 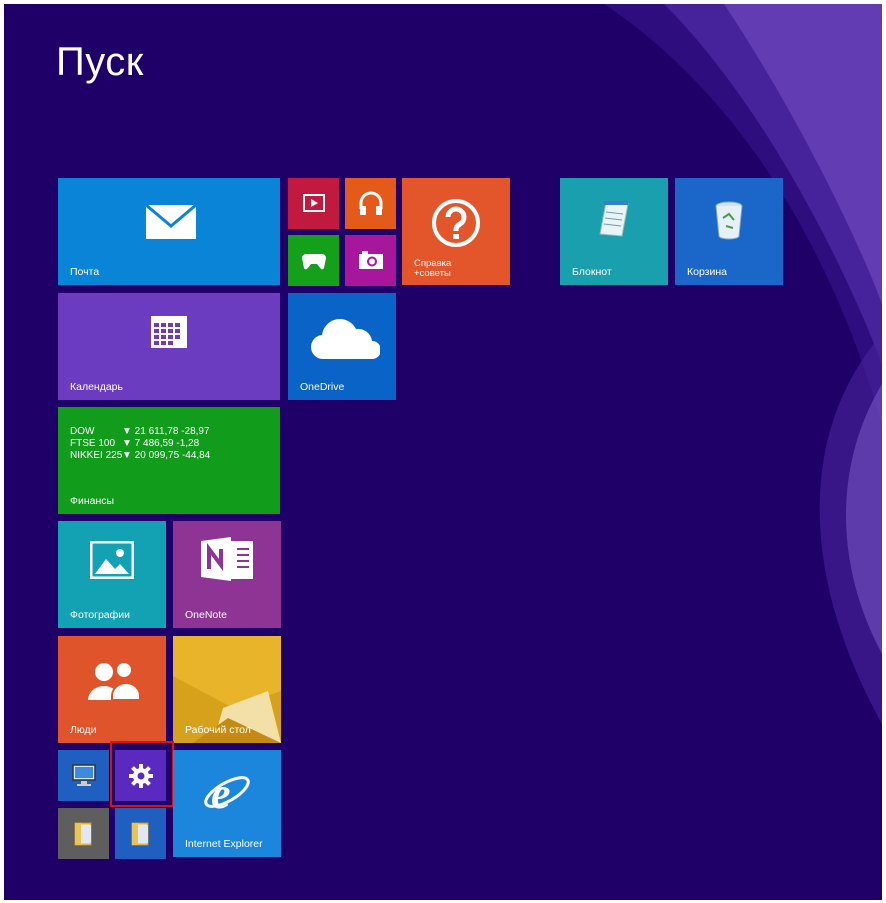 I want to click on internet-explorer-icon: e, so click(x=227, y=792).